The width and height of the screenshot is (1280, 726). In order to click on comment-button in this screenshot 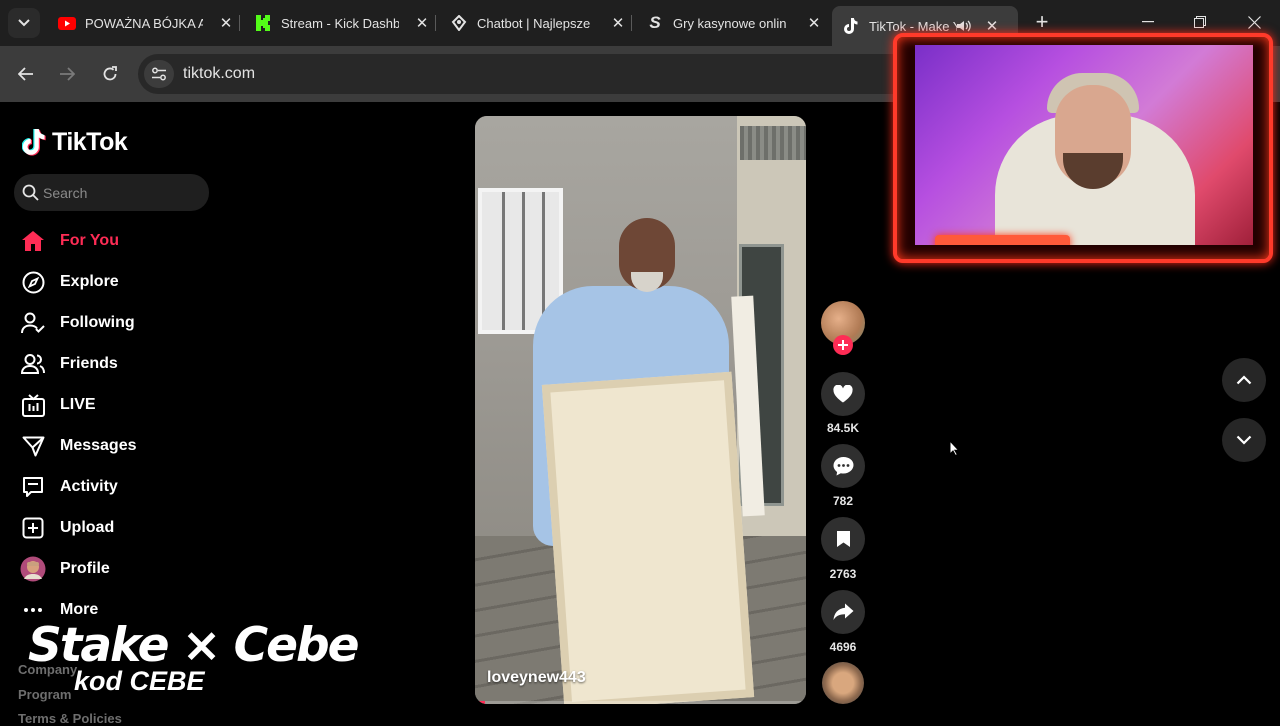, I will do `click(843, 466)`.